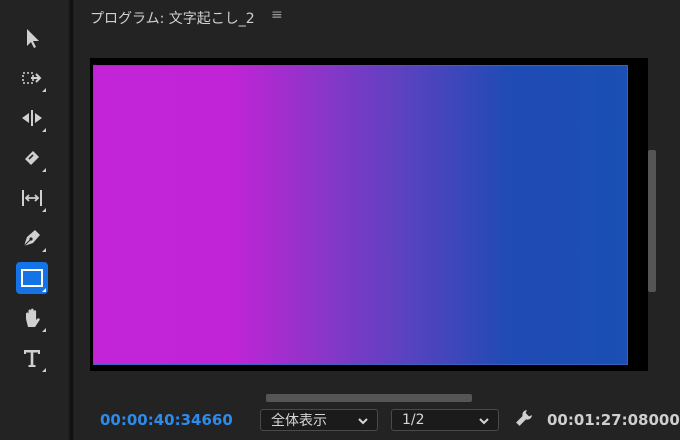 The width and height of the screenshot is (680, 440). I want to click on hand-tool-button, so click(32, 318).